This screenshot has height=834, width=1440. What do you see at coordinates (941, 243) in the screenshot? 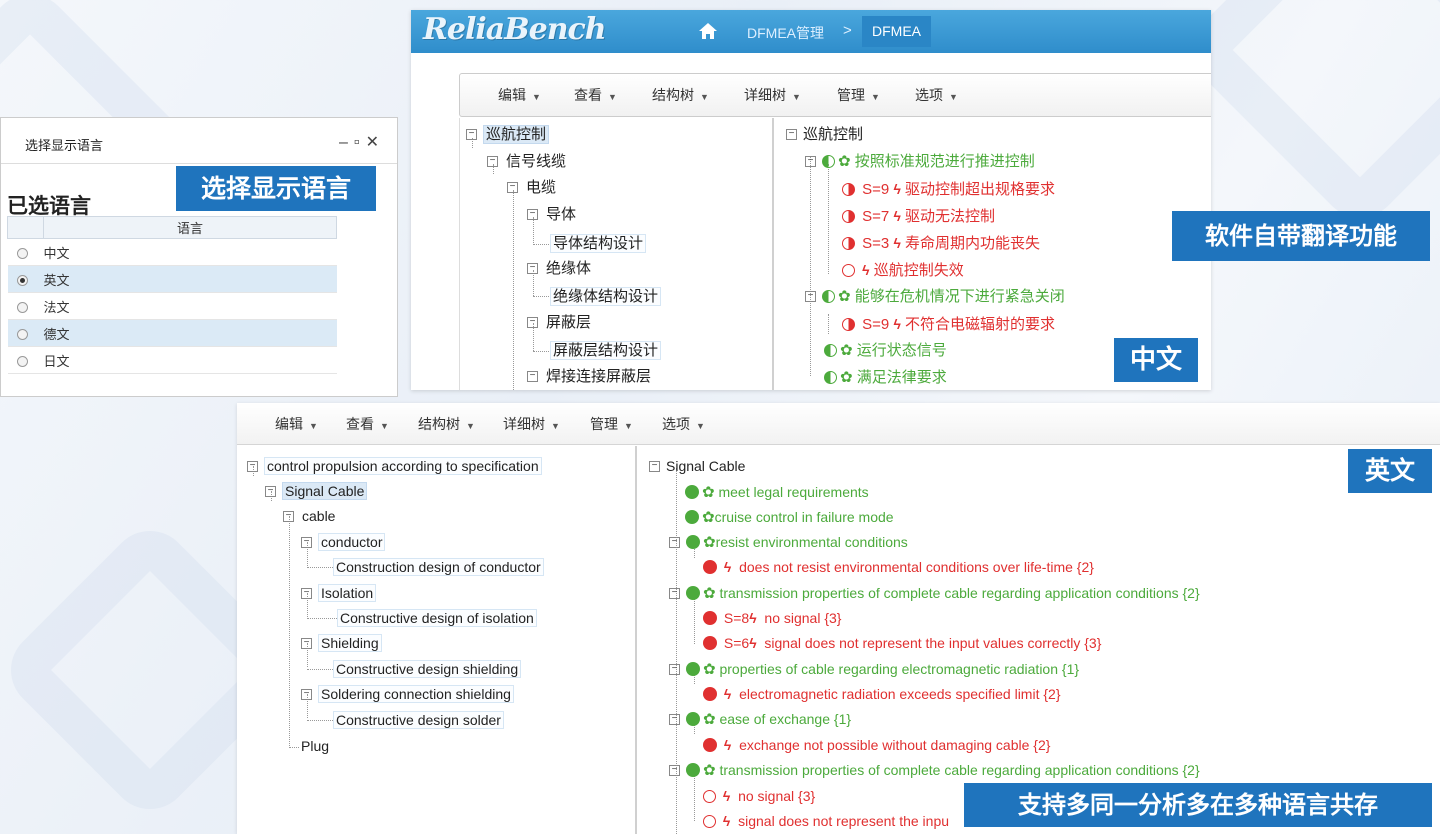
I see `failure-node: S=3 ϟ 寿命周期内功能丧失` at bounding box center [941, 243].